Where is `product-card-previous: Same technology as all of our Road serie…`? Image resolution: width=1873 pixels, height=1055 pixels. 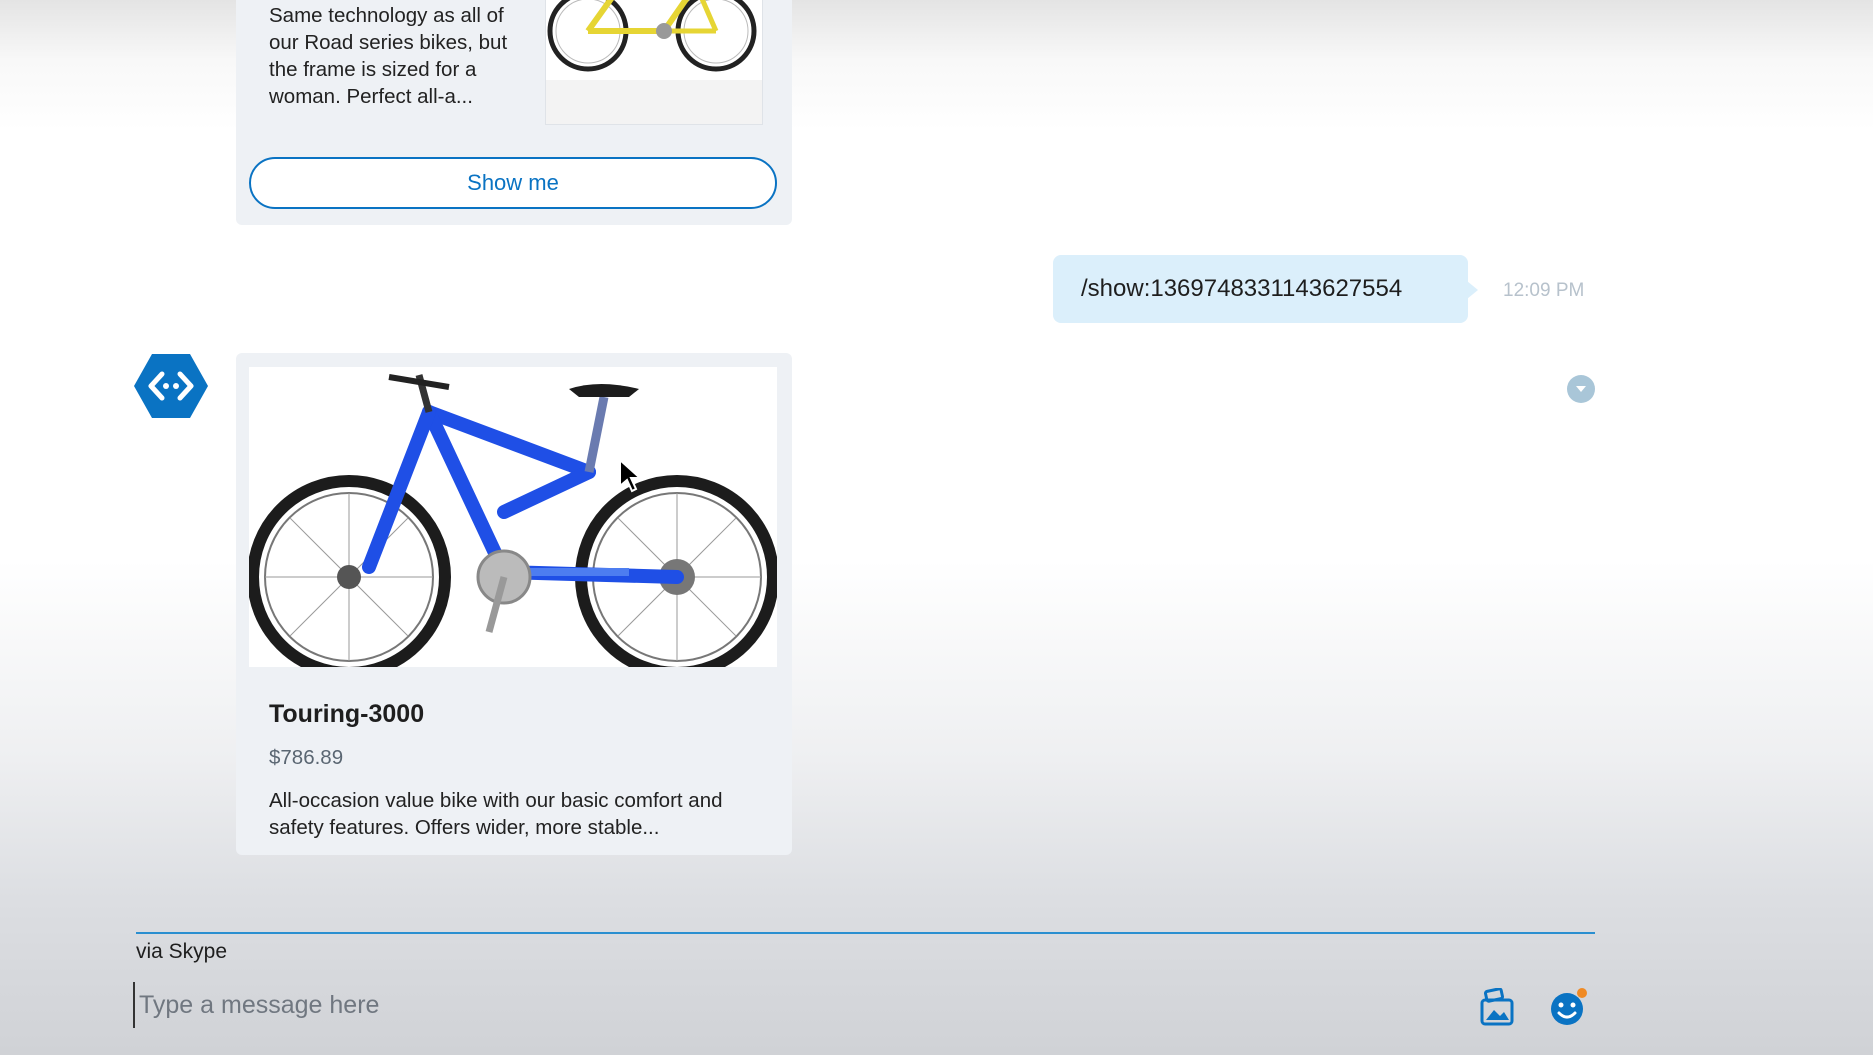 product-card-previous: Same technology as all of our Road serie… is located at coordinates (514, 112).